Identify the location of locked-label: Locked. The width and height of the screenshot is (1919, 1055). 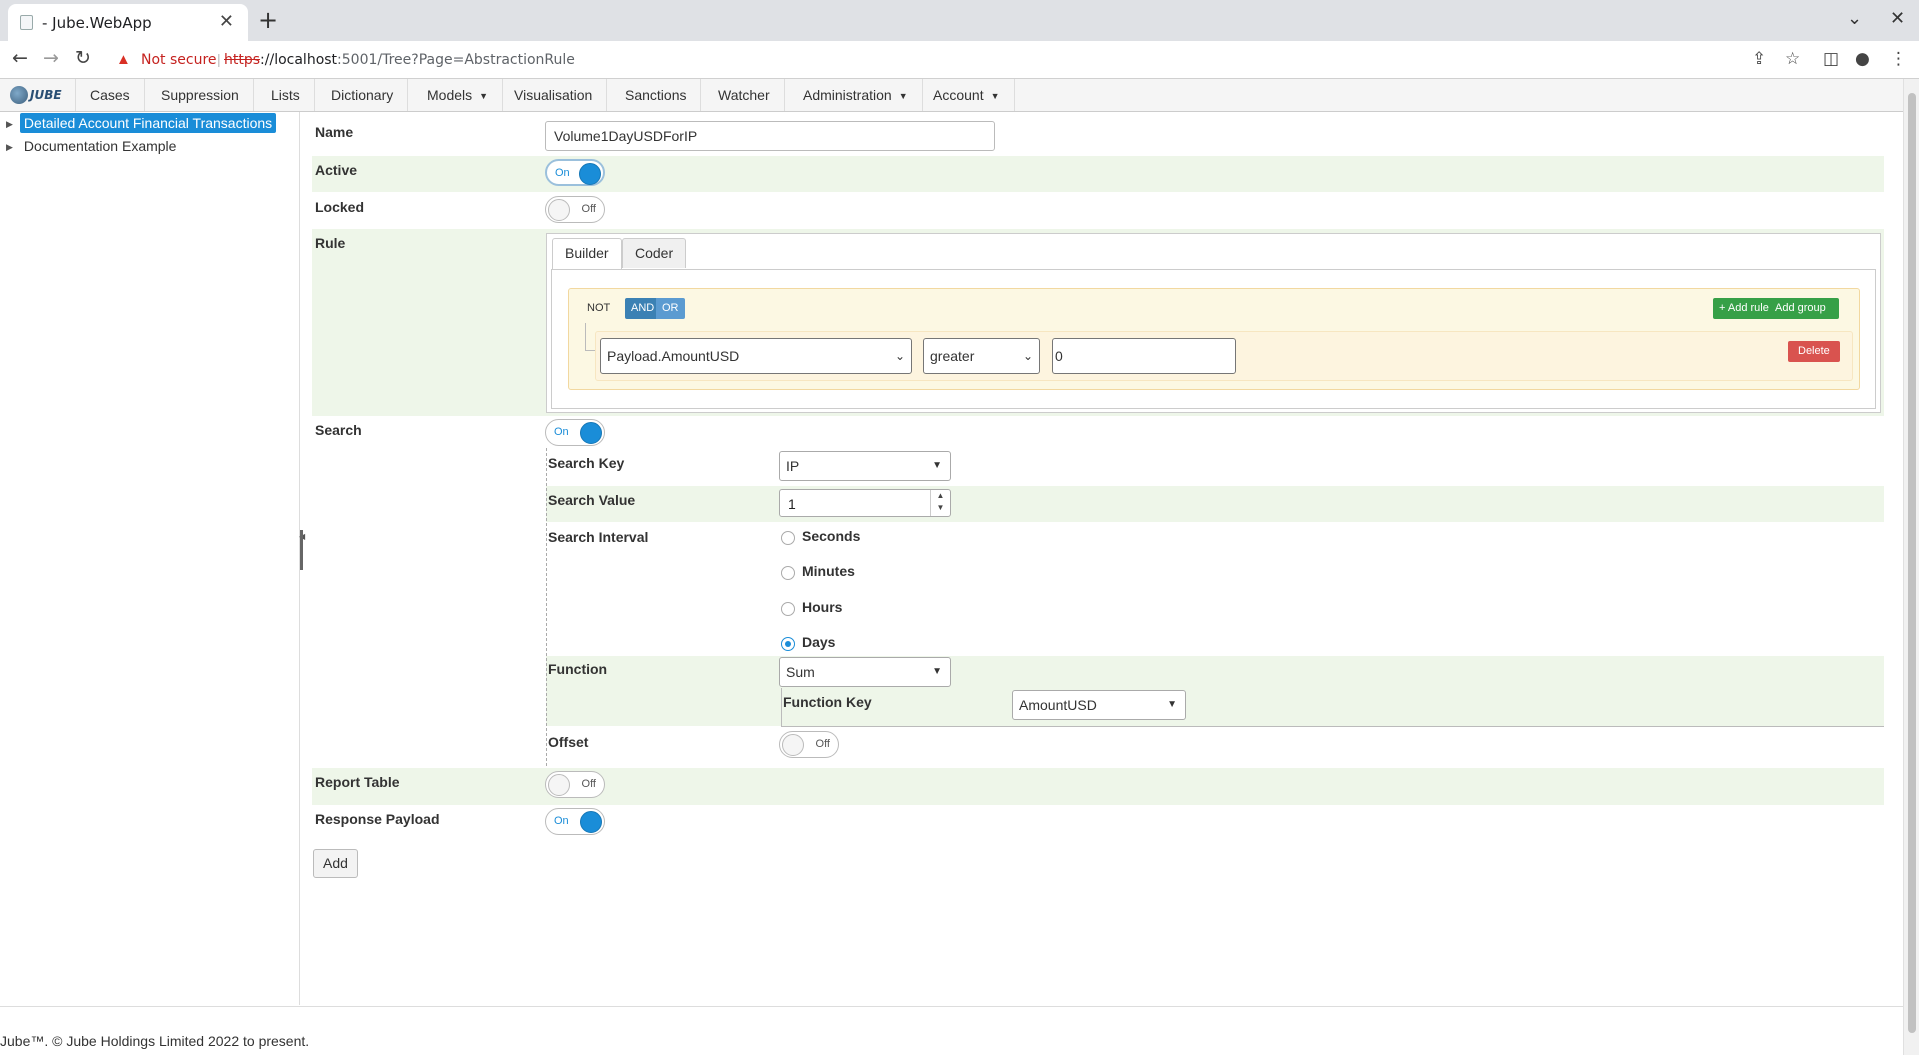
(340, 207).